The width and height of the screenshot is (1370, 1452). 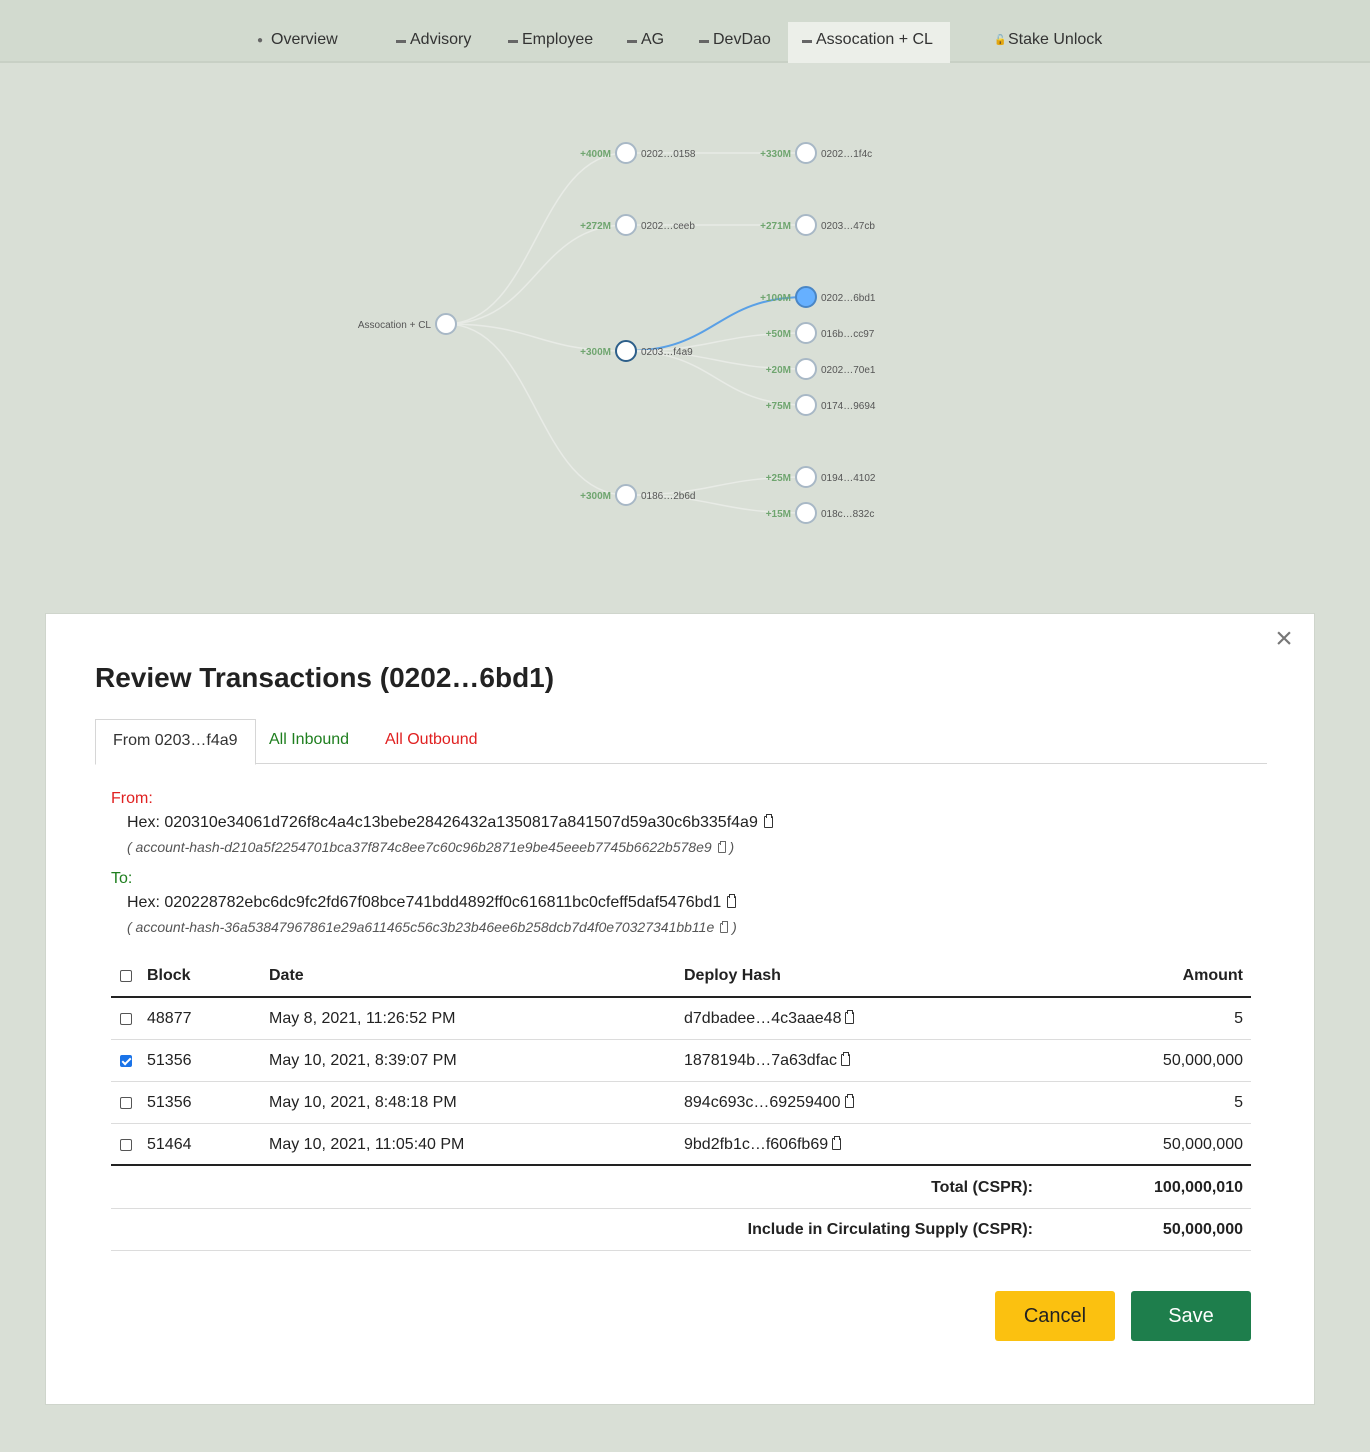 What do you see at coordinates (1202, 1060) in the screenshot?
I see `cell-amount: 50,000,000` at bounding box center [1202, 1060].